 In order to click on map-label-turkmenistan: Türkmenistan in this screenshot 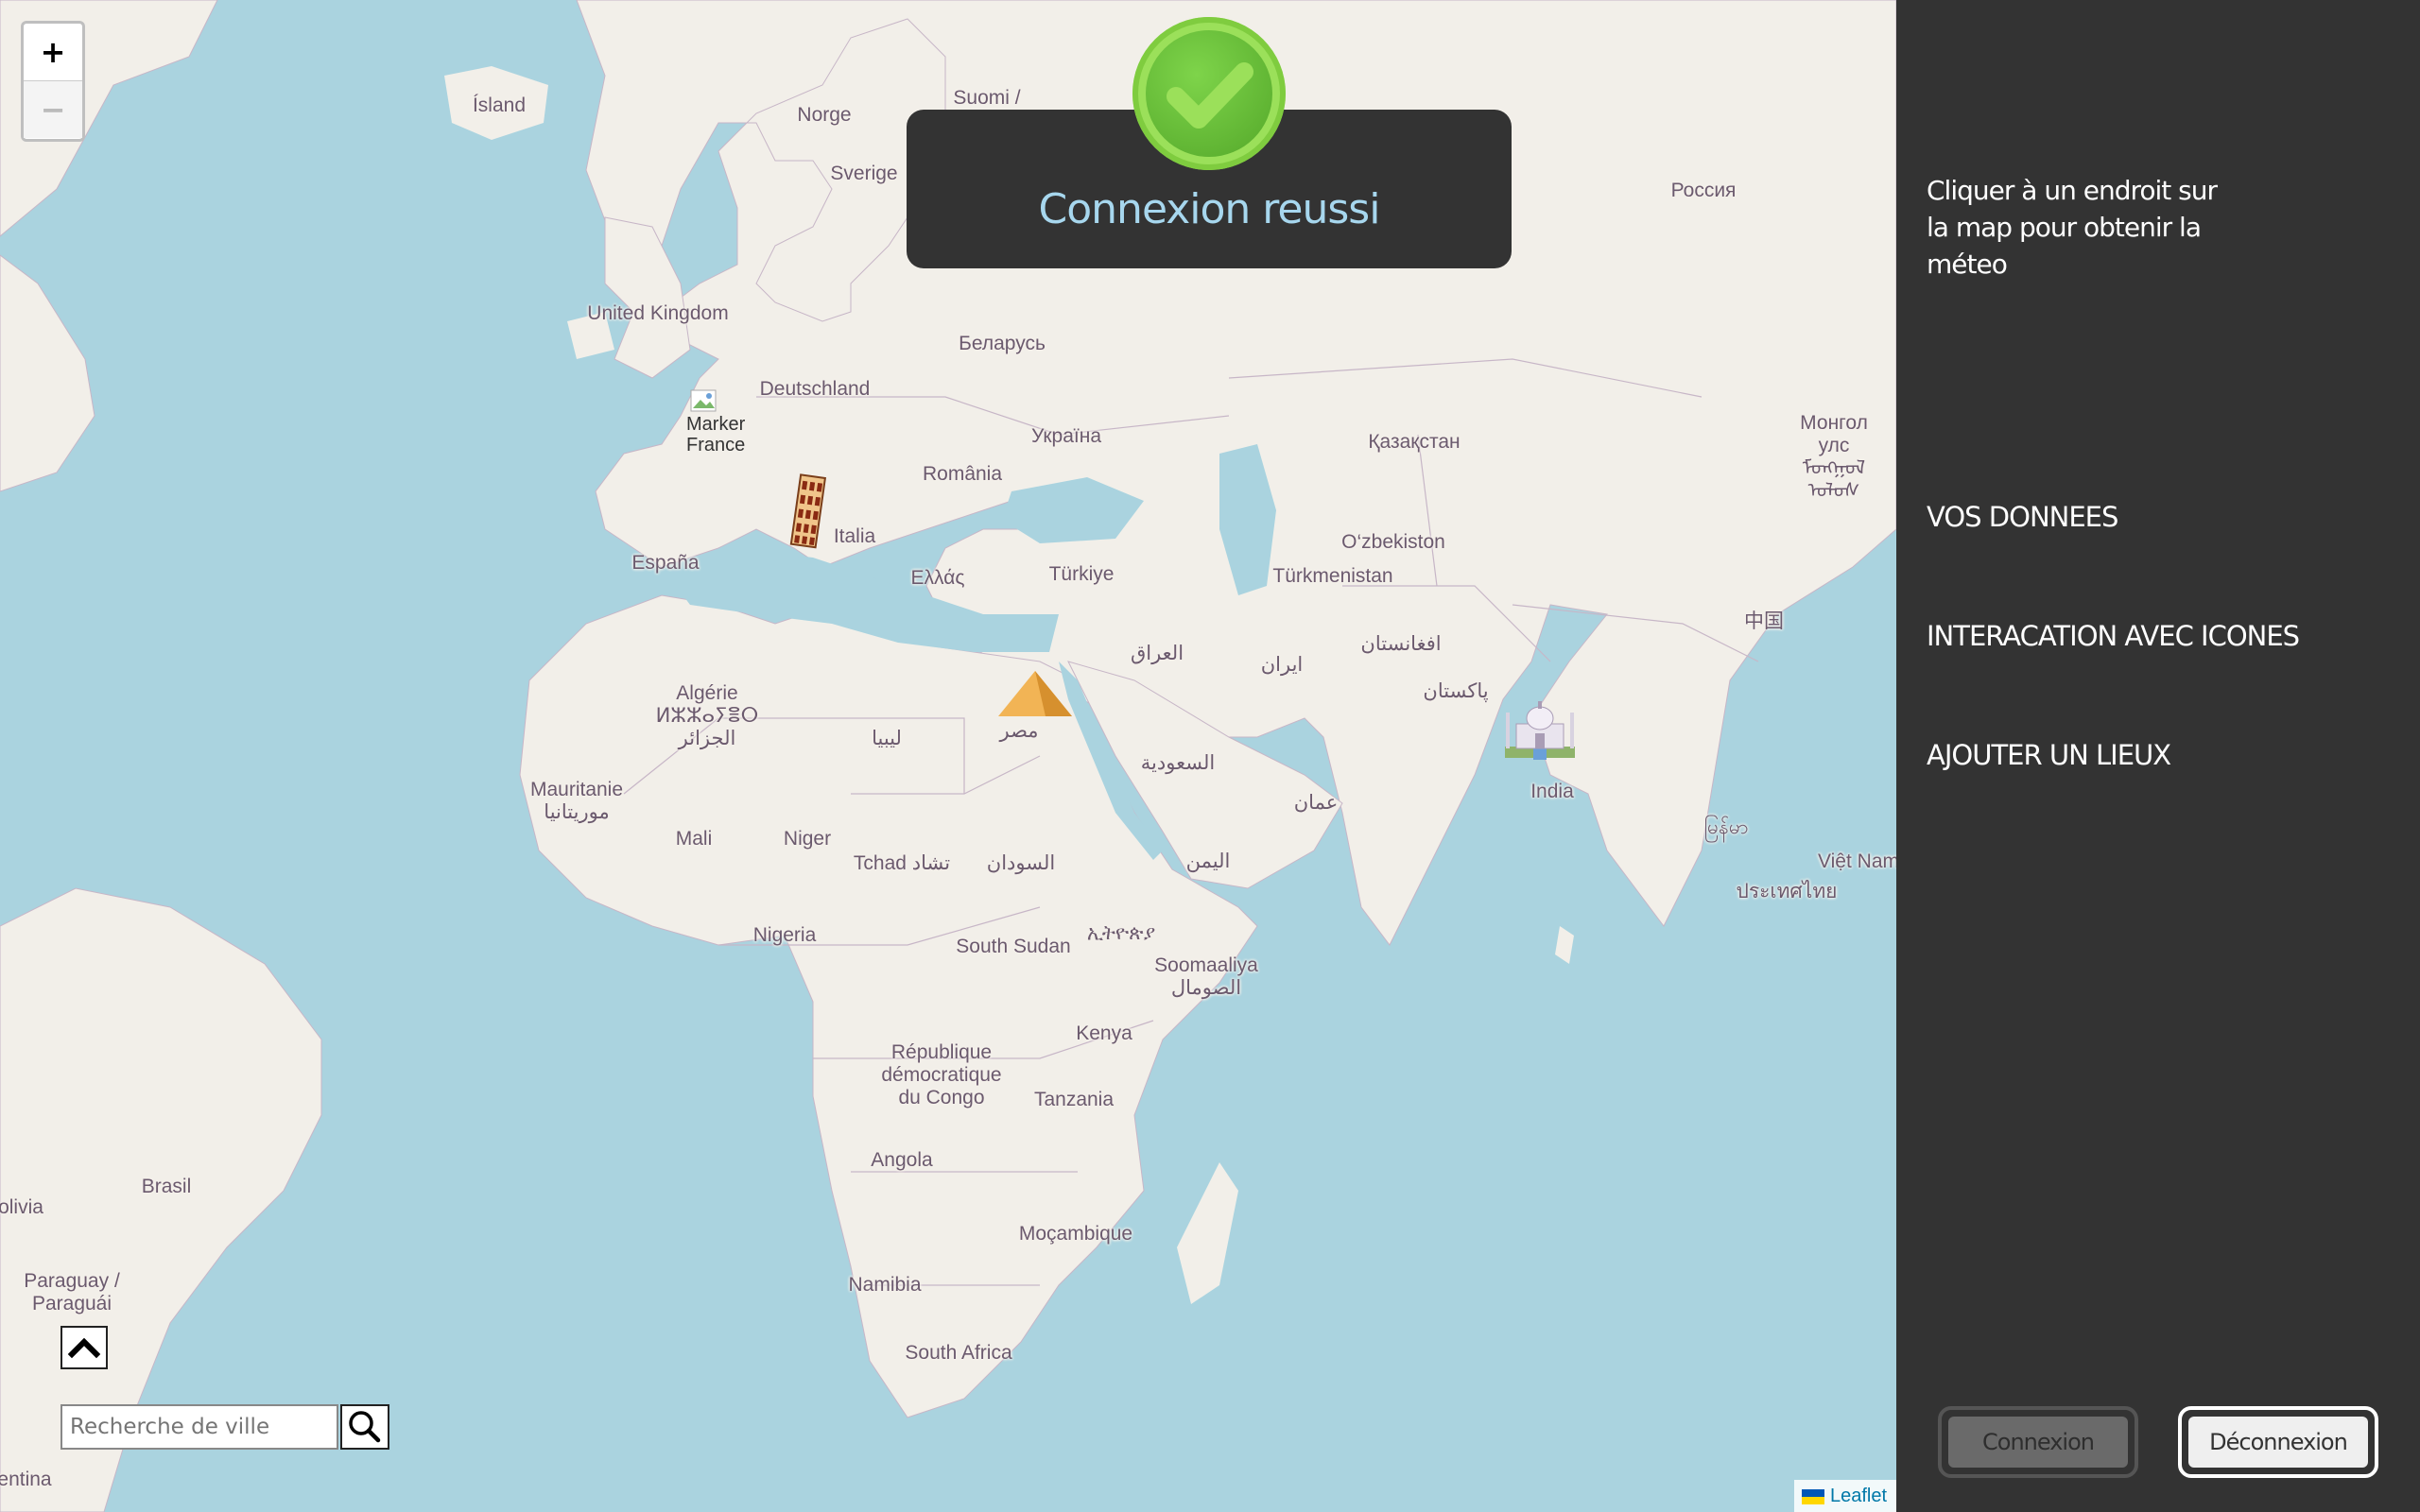, I will do `click(1332, 576)`.